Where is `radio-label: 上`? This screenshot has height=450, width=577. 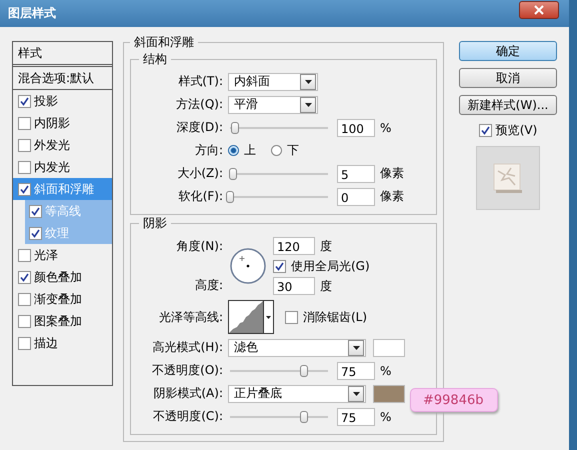
radio-label: 上 is located at coordinates (250, 150).